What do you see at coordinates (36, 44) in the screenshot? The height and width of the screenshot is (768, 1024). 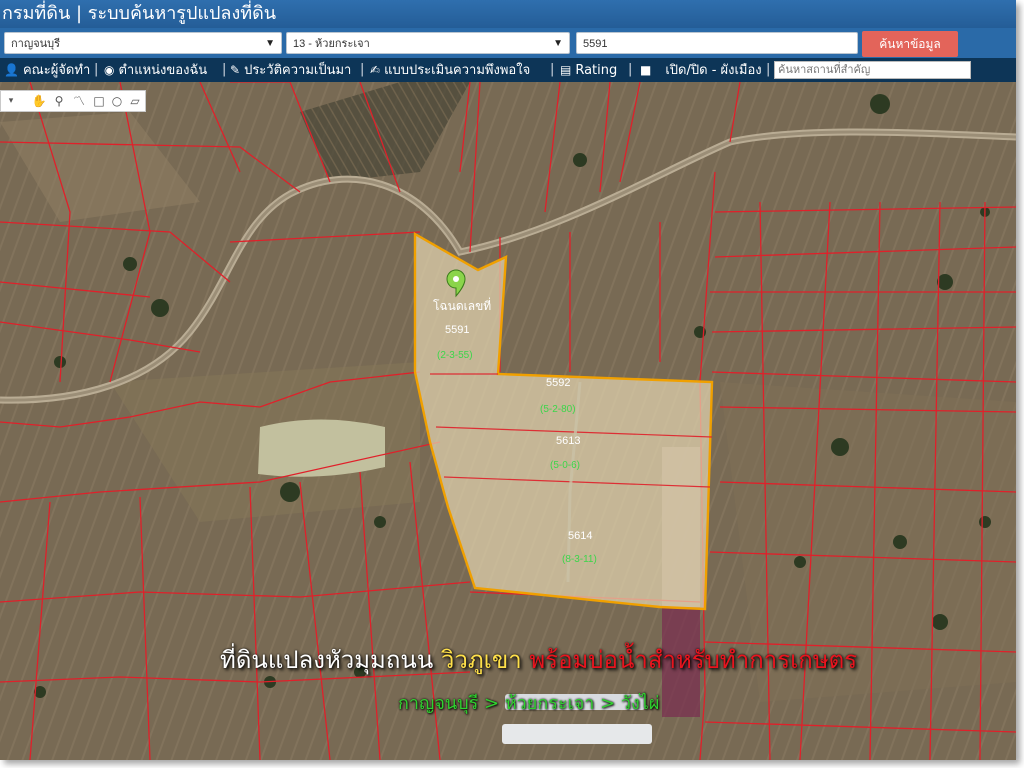 I see `province-value: กาญจนบุรี` at bounding box center [36, 44].